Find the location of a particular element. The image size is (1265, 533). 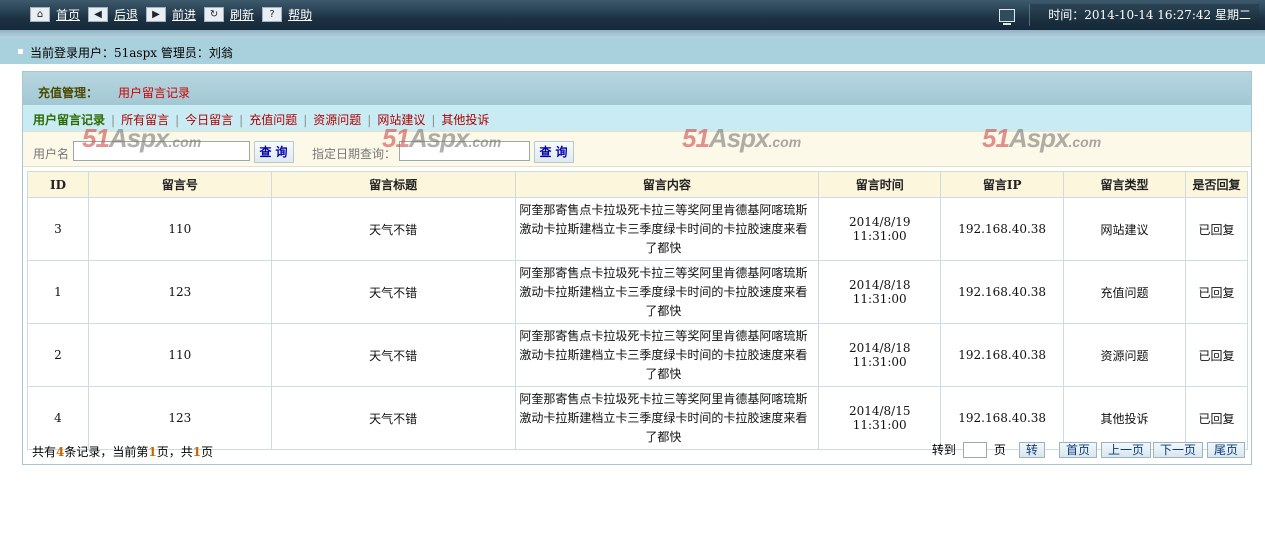

nav-refresh: ↻ 刷新 is located at coordinates (229, 14).